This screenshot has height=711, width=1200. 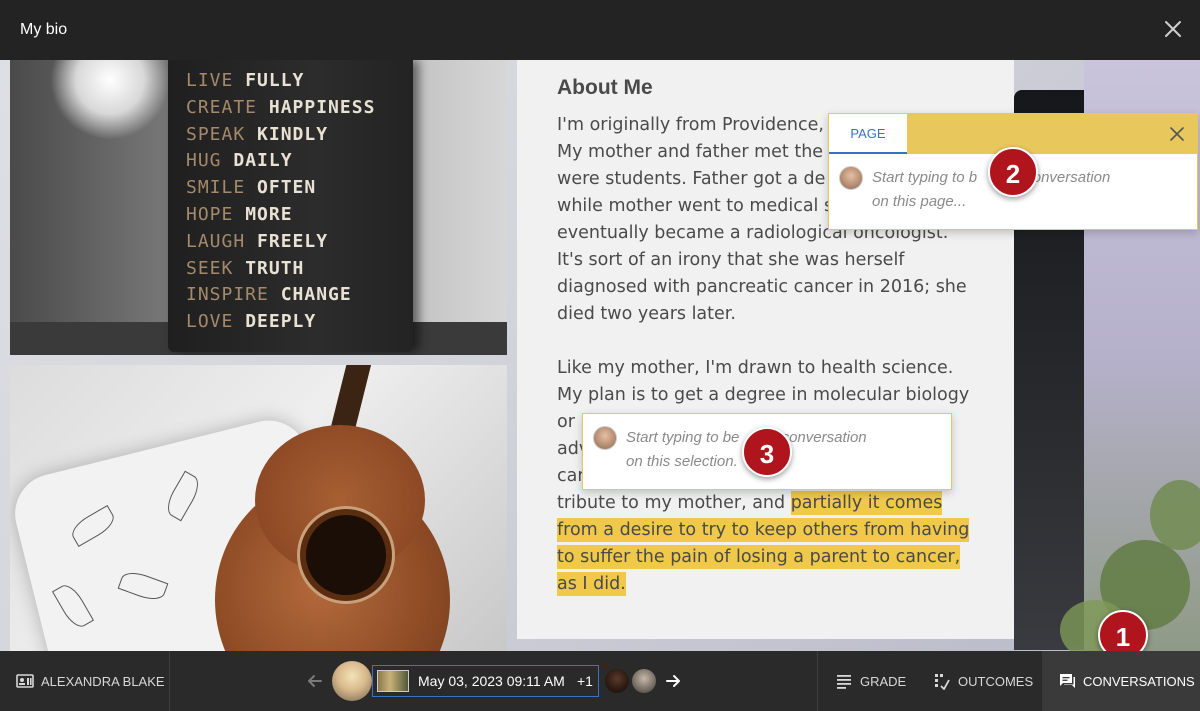 I want to click on step-badge-3: 3, so click(x=767, y=452).